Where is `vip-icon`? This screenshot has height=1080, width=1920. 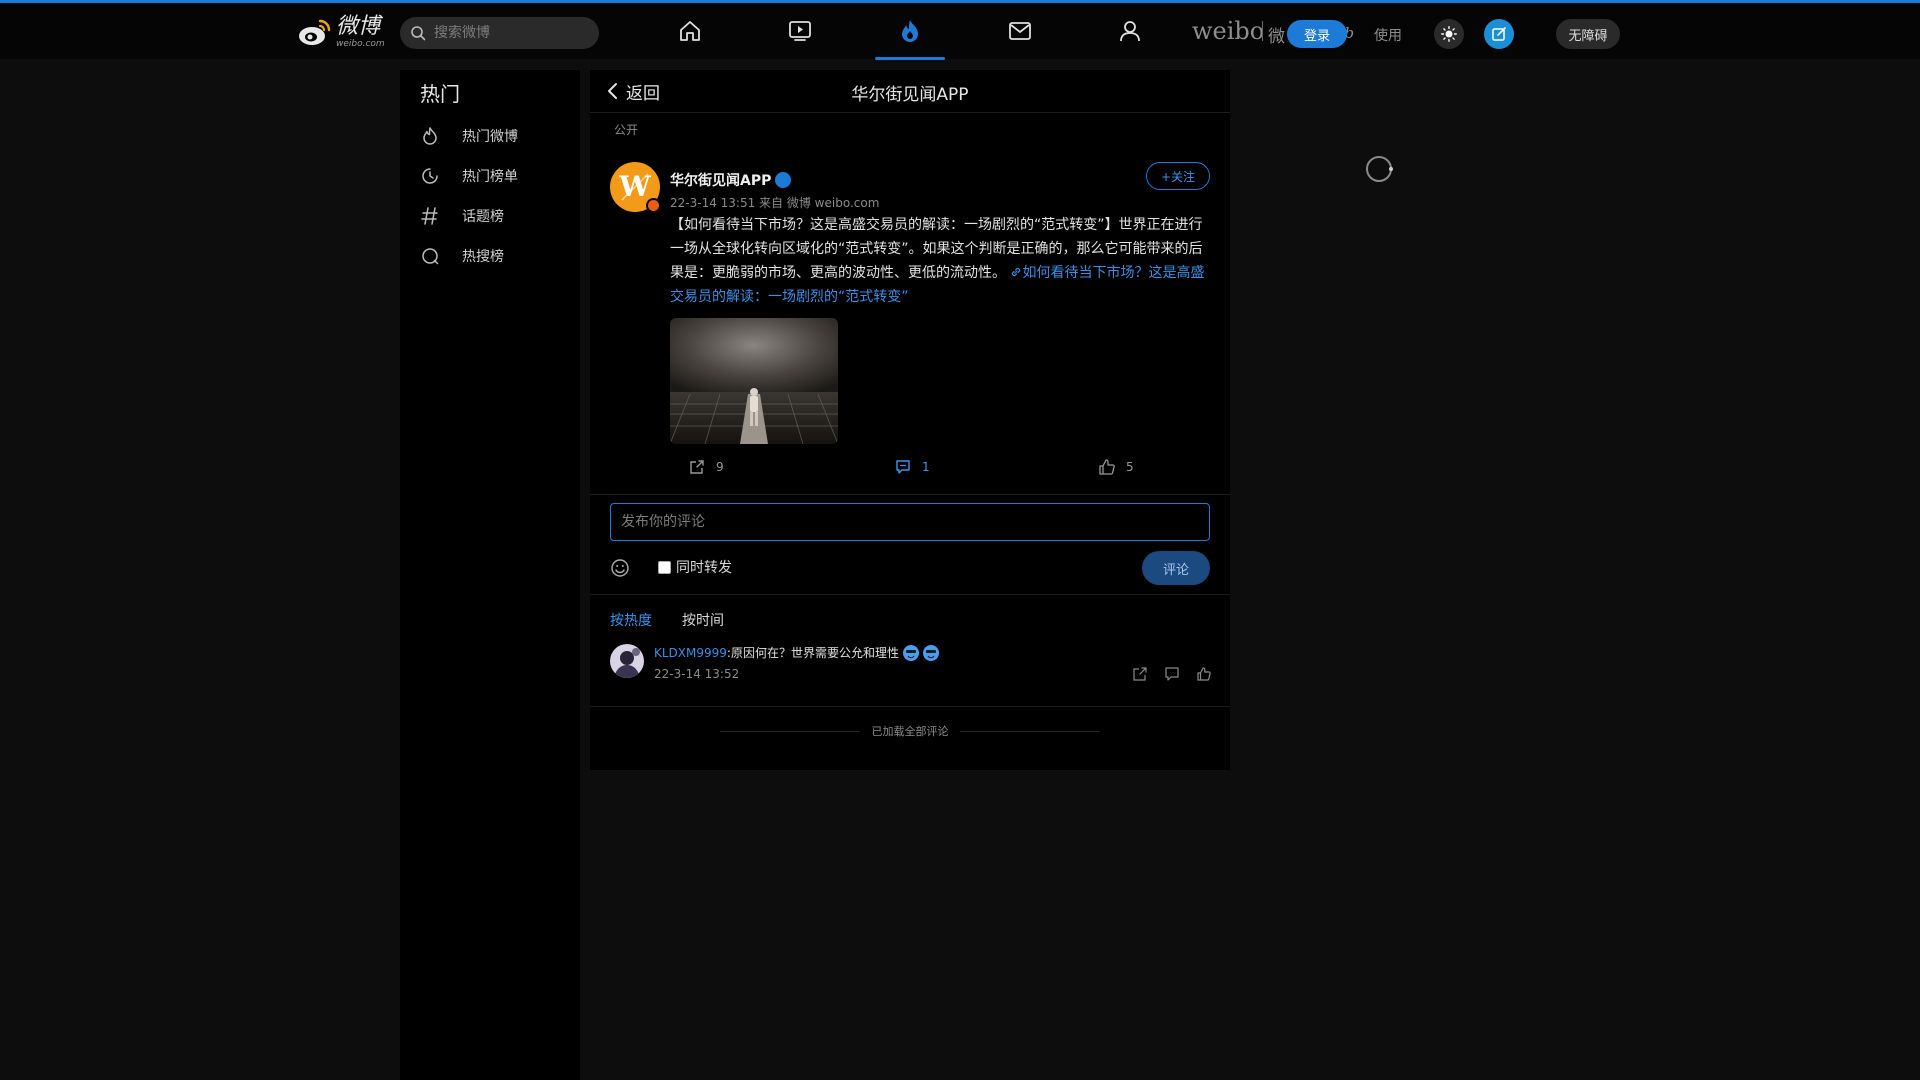 vip-icon is located at coordinates (783, 180).